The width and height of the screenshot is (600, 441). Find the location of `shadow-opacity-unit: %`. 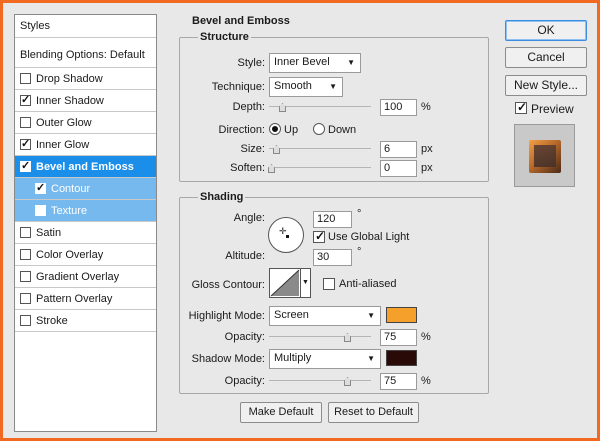

shadow-opacity-unit: % is located at coordinates (426, 381).